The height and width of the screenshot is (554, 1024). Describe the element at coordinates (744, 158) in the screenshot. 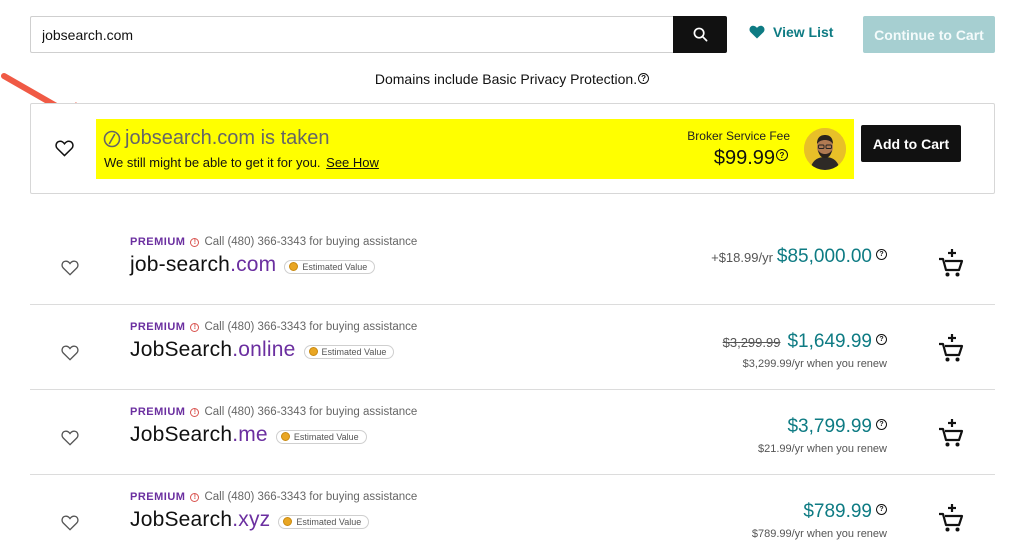

I see `broker-fee-price: $99.99` at that location.